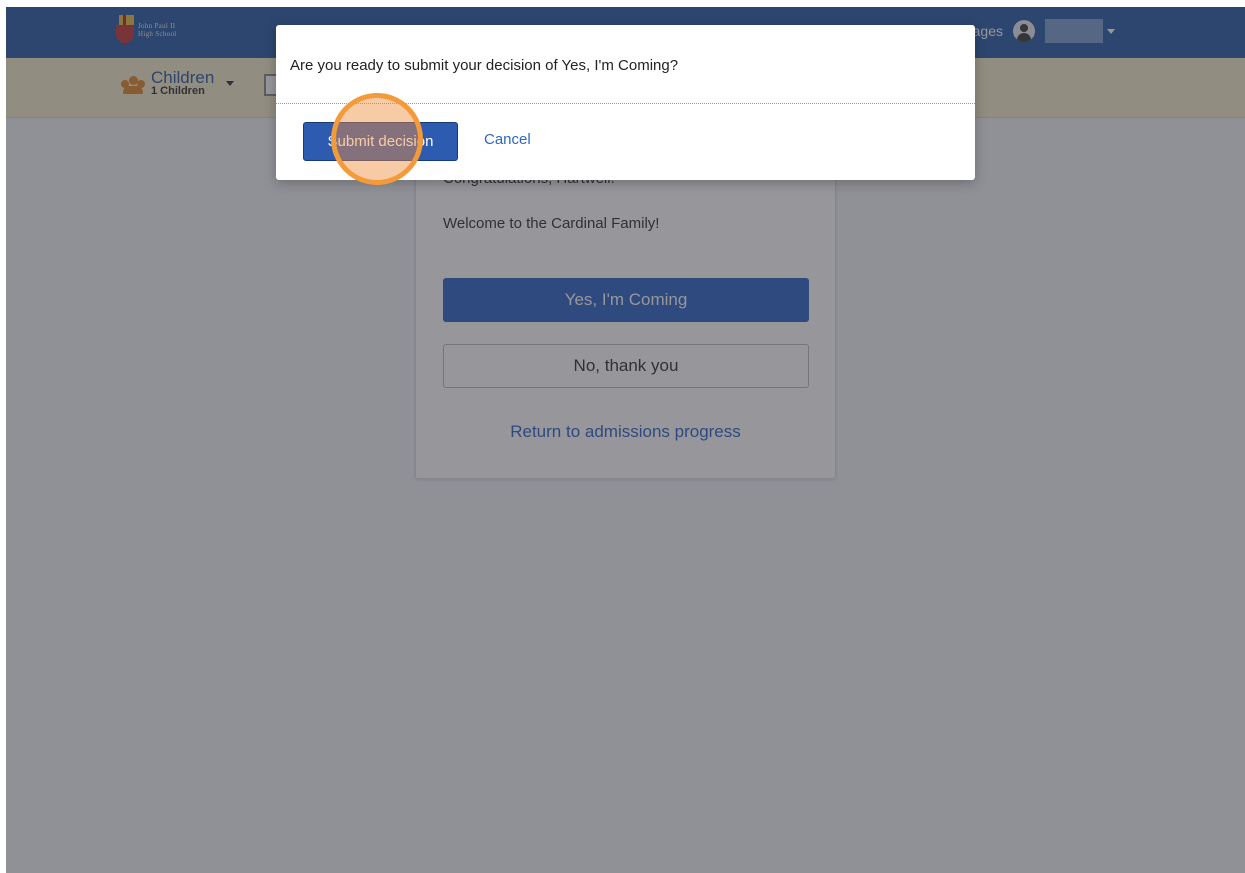  What do you see at coordinates (507, 139) in the screenshot?
I see `cancel-button: Cancel` at bounding box center [507, 139].